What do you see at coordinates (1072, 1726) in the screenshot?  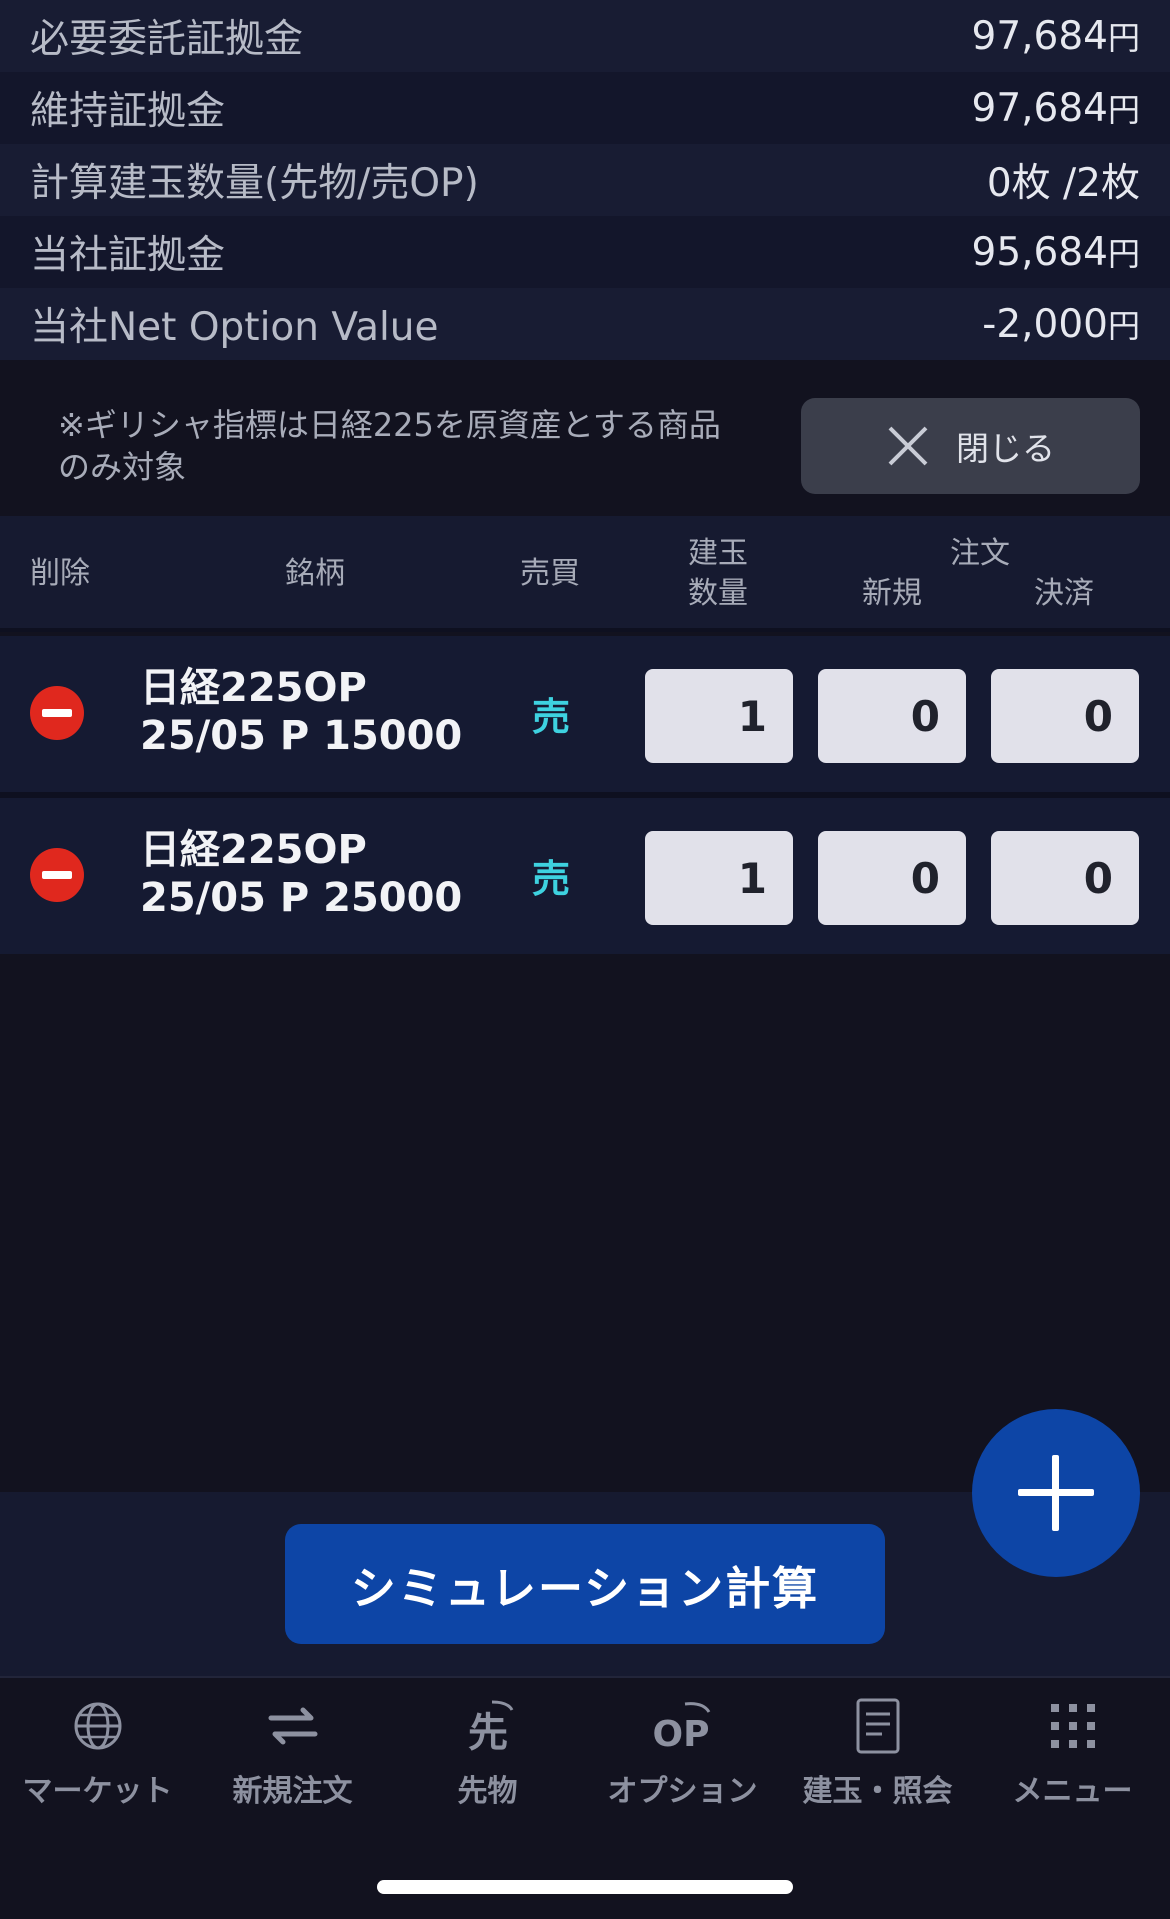 I see `grid-menu-icon` at bounding box center [1072, 1726].